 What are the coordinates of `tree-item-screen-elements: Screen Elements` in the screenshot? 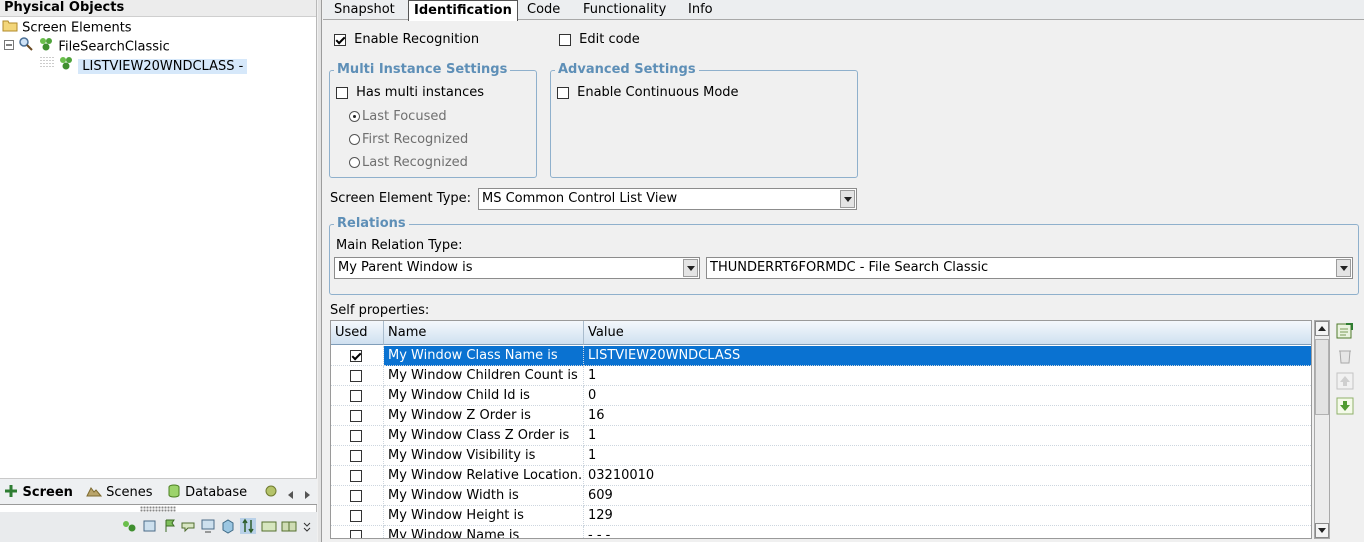 It's located at (67, 27).